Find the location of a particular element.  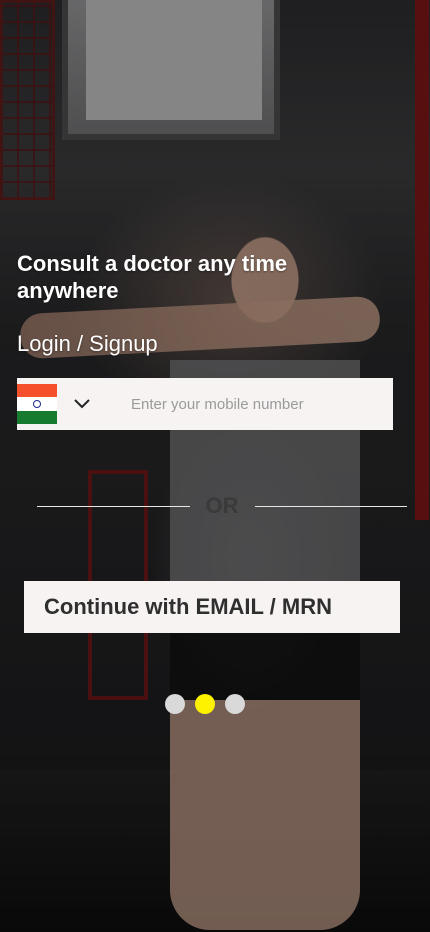

mobile-number-input is located at coordinates (261, 404).